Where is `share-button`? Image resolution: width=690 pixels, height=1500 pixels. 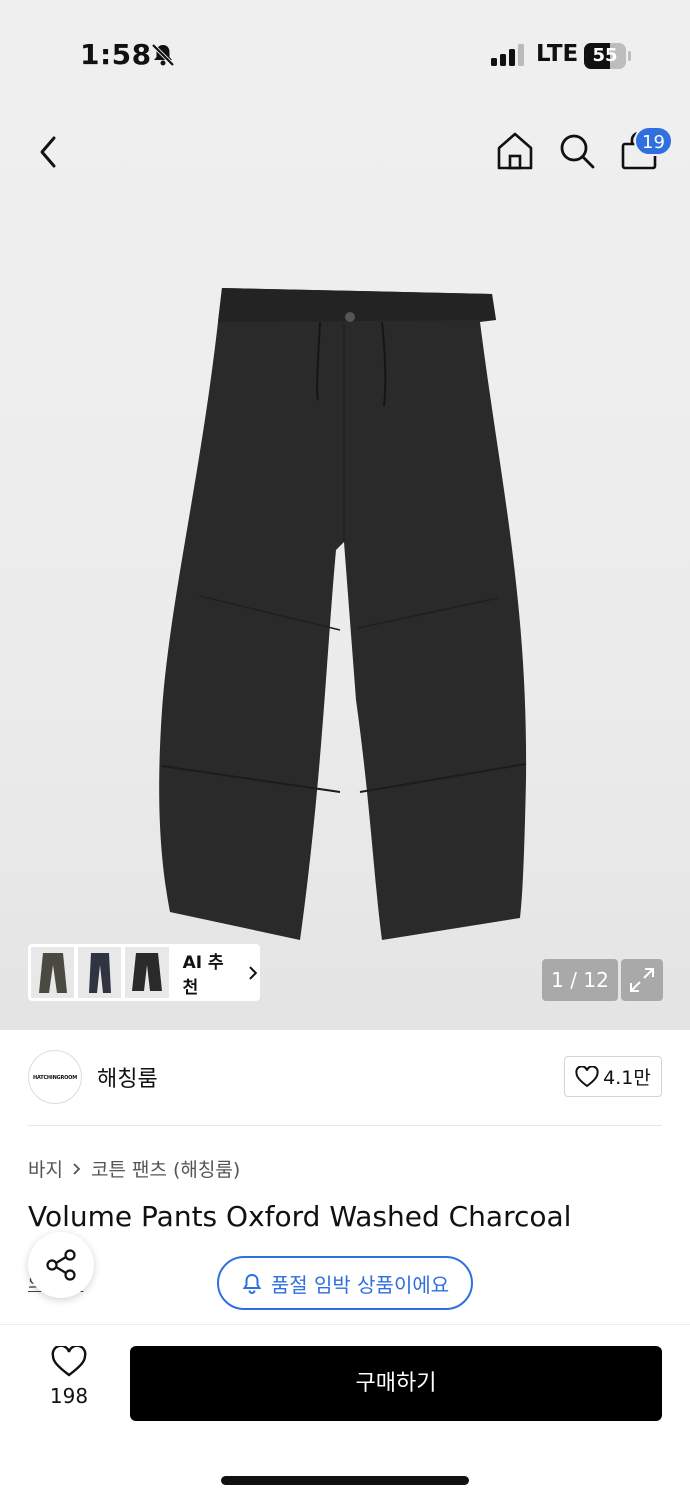
share-button is located at coordinates (61, 1265).